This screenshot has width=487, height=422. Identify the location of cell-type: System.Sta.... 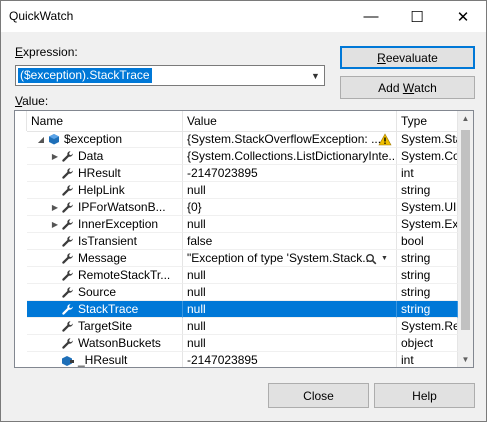
(427, 139).